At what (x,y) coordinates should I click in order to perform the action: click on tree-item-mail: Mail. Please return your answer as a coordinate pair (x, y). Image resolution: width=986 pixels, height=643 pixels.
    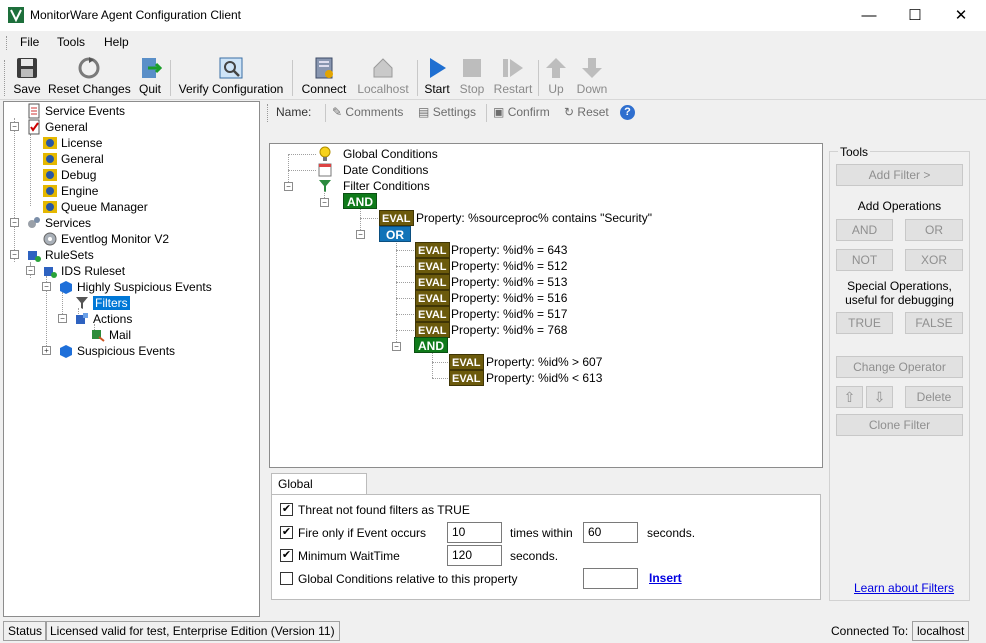
    Looking at the image, I should click on (110, 335).